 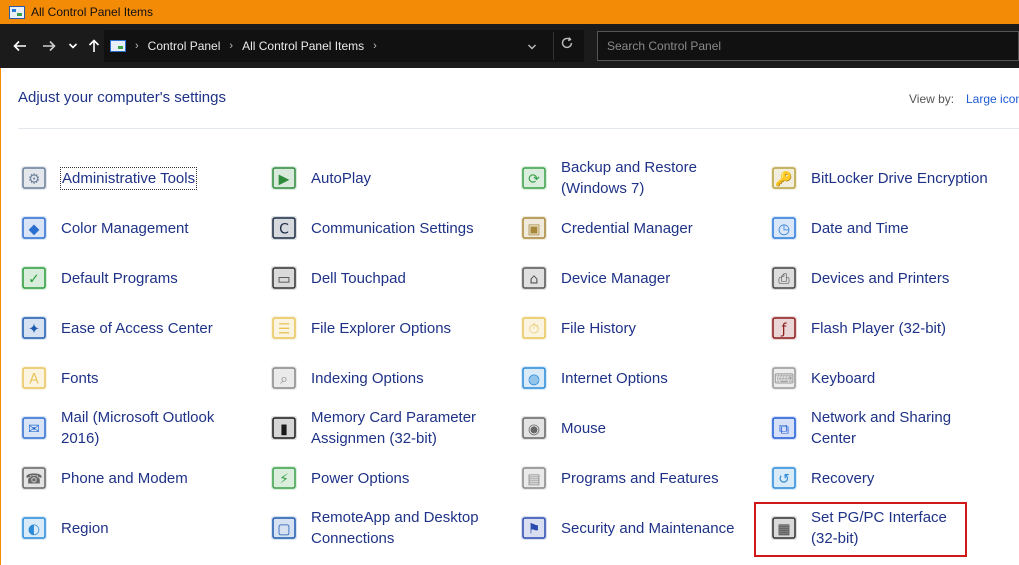 I want to click on control-panel-item: ⌂ Device Manager, so click(x=594, y=278).